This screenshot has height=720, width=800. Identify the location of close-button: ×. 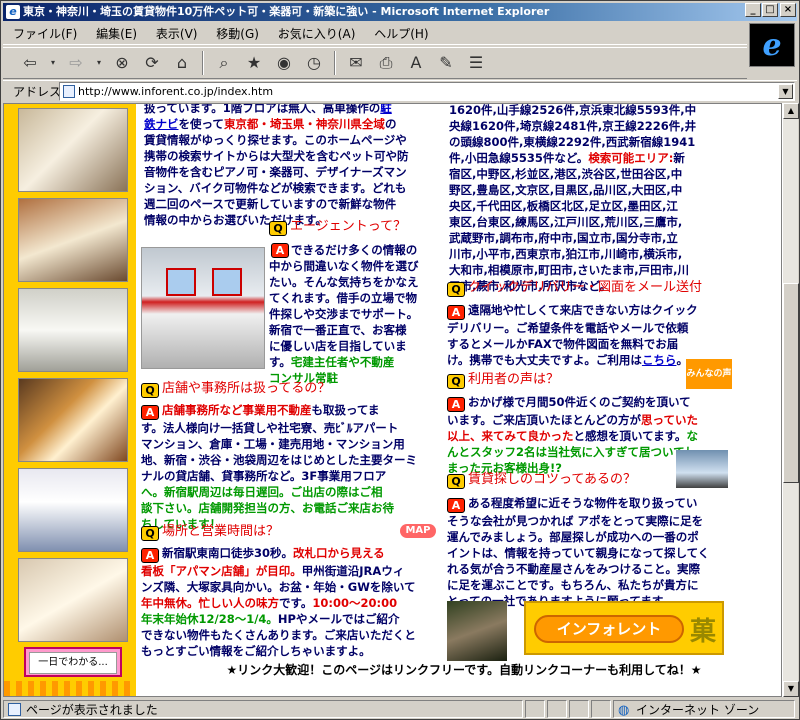
(788, 10).